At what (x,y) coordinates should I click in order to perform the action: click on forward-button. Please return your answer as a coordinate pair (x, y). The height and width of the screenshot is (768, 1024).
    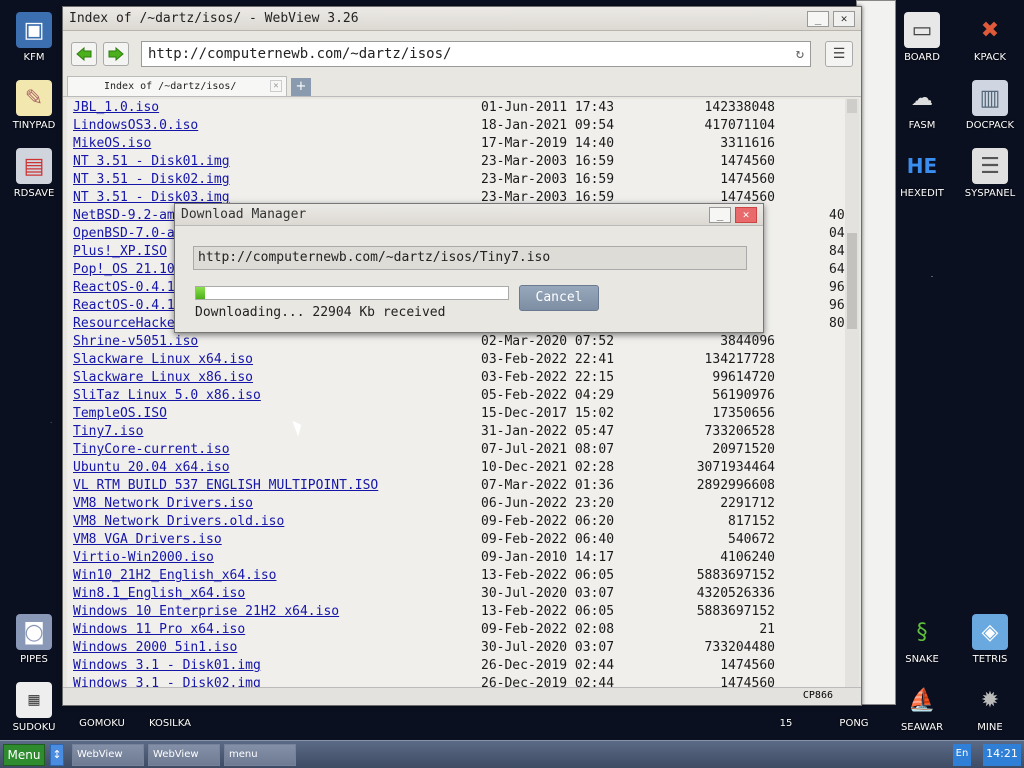
    Looking at the image, I should click on (116, 54).